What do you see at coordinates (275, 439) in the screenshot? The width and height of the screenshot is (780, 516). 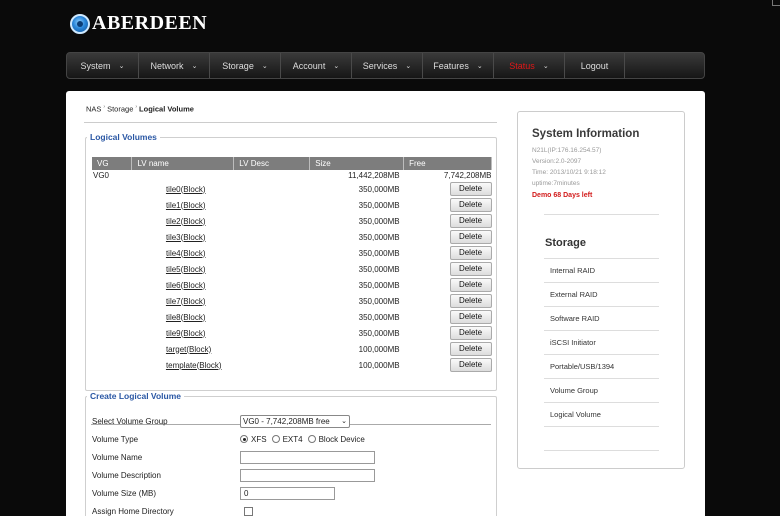 I see `radio-icon` at bounding box center [275, 439].